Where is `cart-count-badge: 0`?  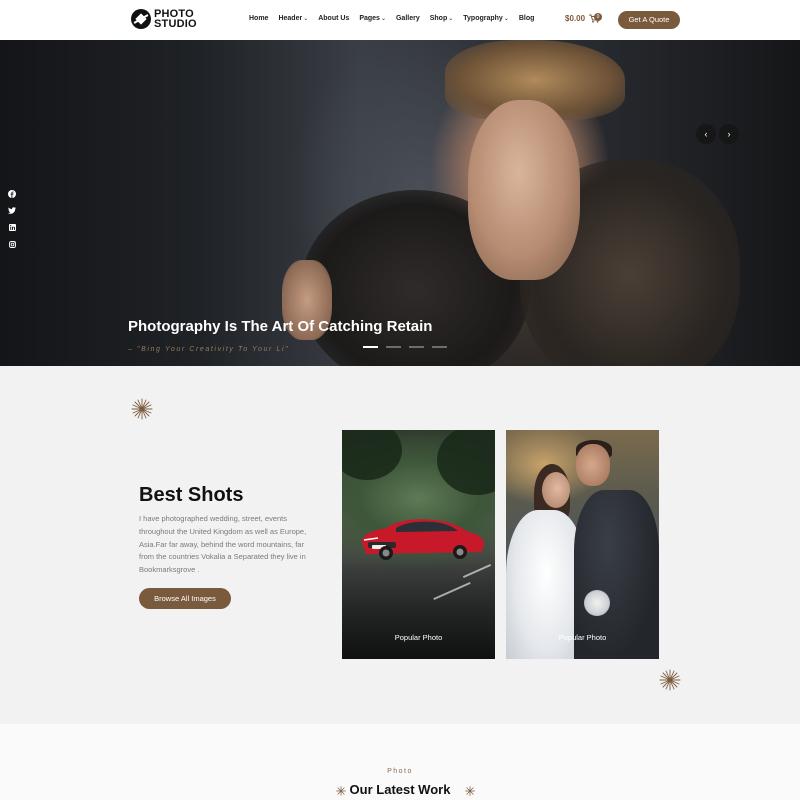
cart-count-badge: 0 is located at coordinates (598, 17).